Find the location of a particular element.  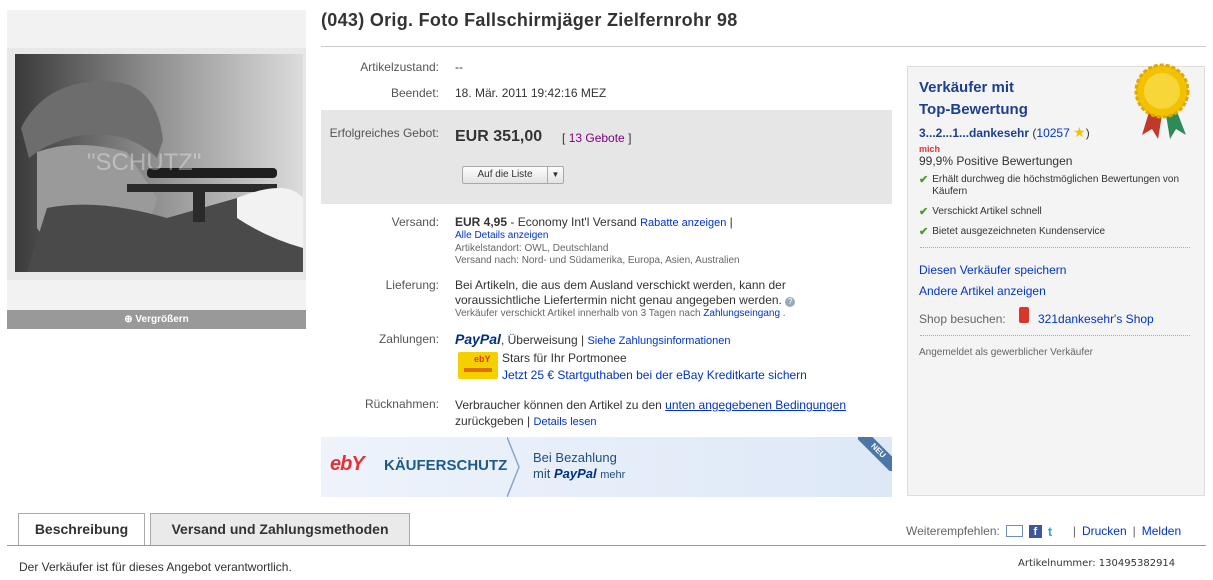

twitter-icon: t is located at coordinates (1054, 531).